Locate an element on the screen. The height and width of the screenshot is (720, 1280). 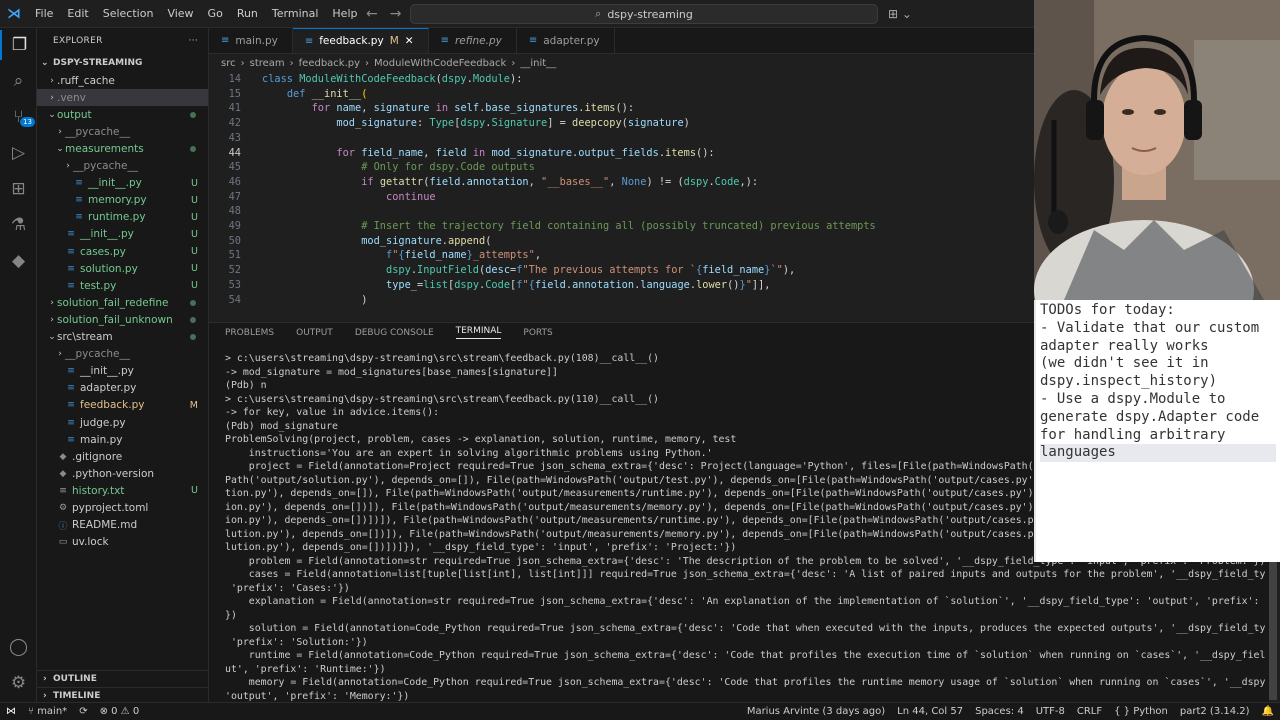
timeline-section: › TIMELINE is located at coordinates (122, 695).